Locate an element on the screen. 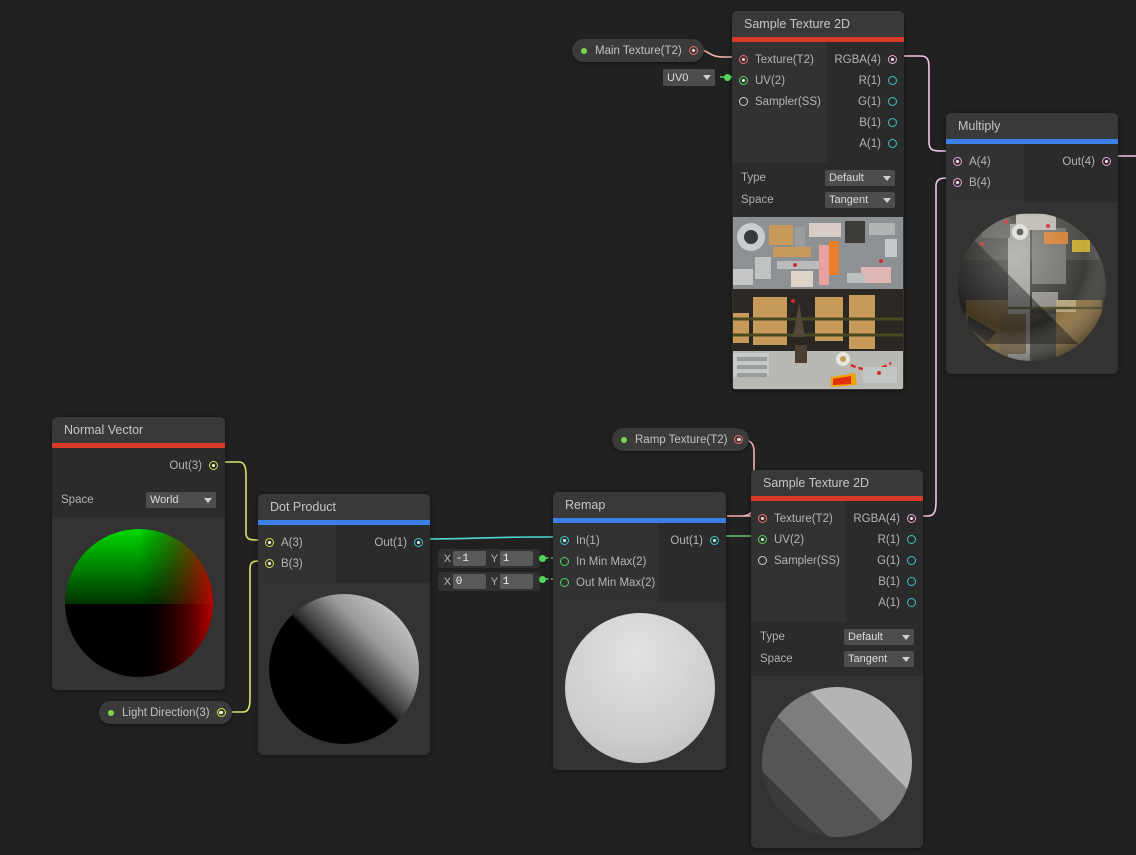  space-dropdown: World is located at coordinates (181, 500).